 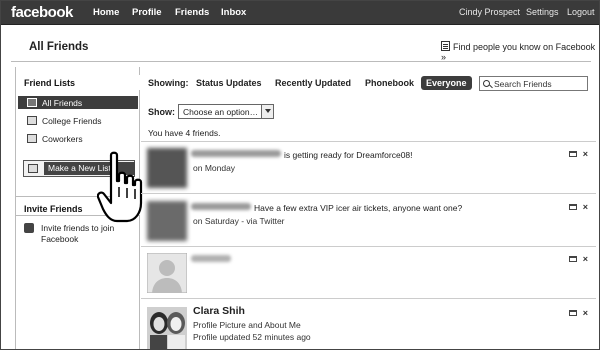 I want to click on hand-cursor-icon, so click(x=120, y=187).